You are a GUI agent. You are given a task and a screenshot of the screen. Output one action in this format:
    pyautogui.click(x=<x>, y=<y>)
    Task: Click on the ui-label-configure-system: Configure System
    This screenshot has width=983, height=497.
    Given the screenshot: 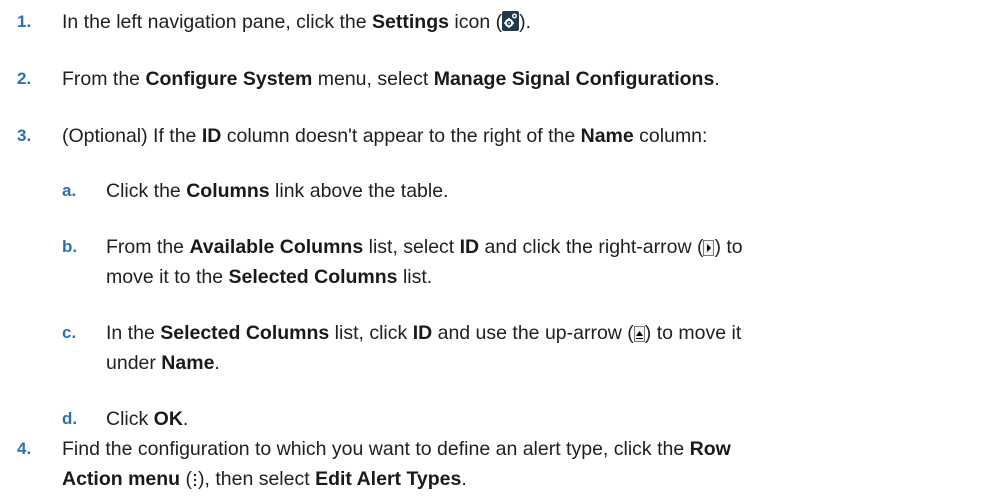 What is the action you would take?
    pyautogui.click(x=229, y=79)
    